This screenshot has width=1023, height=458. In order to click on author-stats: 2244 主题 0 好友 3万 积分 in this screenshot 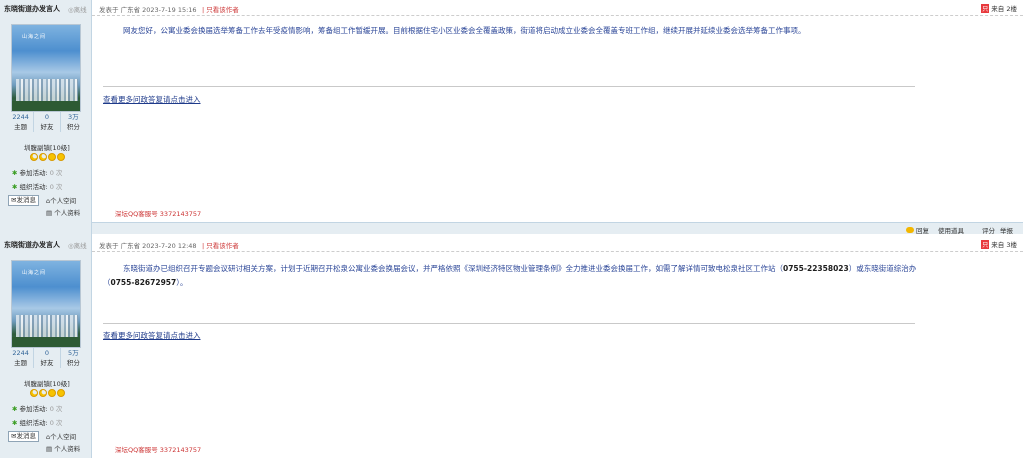, I will do `click(47, 122)`.